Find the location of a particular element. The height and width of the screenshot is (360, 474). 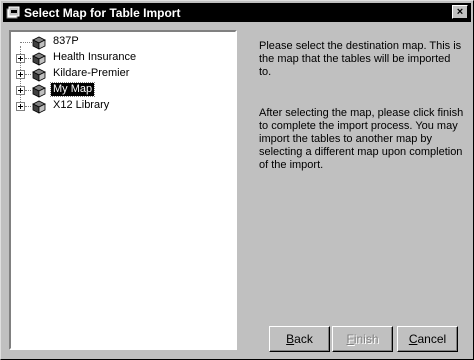

cancel-button: Cancel is located at coordinates (427, 339).